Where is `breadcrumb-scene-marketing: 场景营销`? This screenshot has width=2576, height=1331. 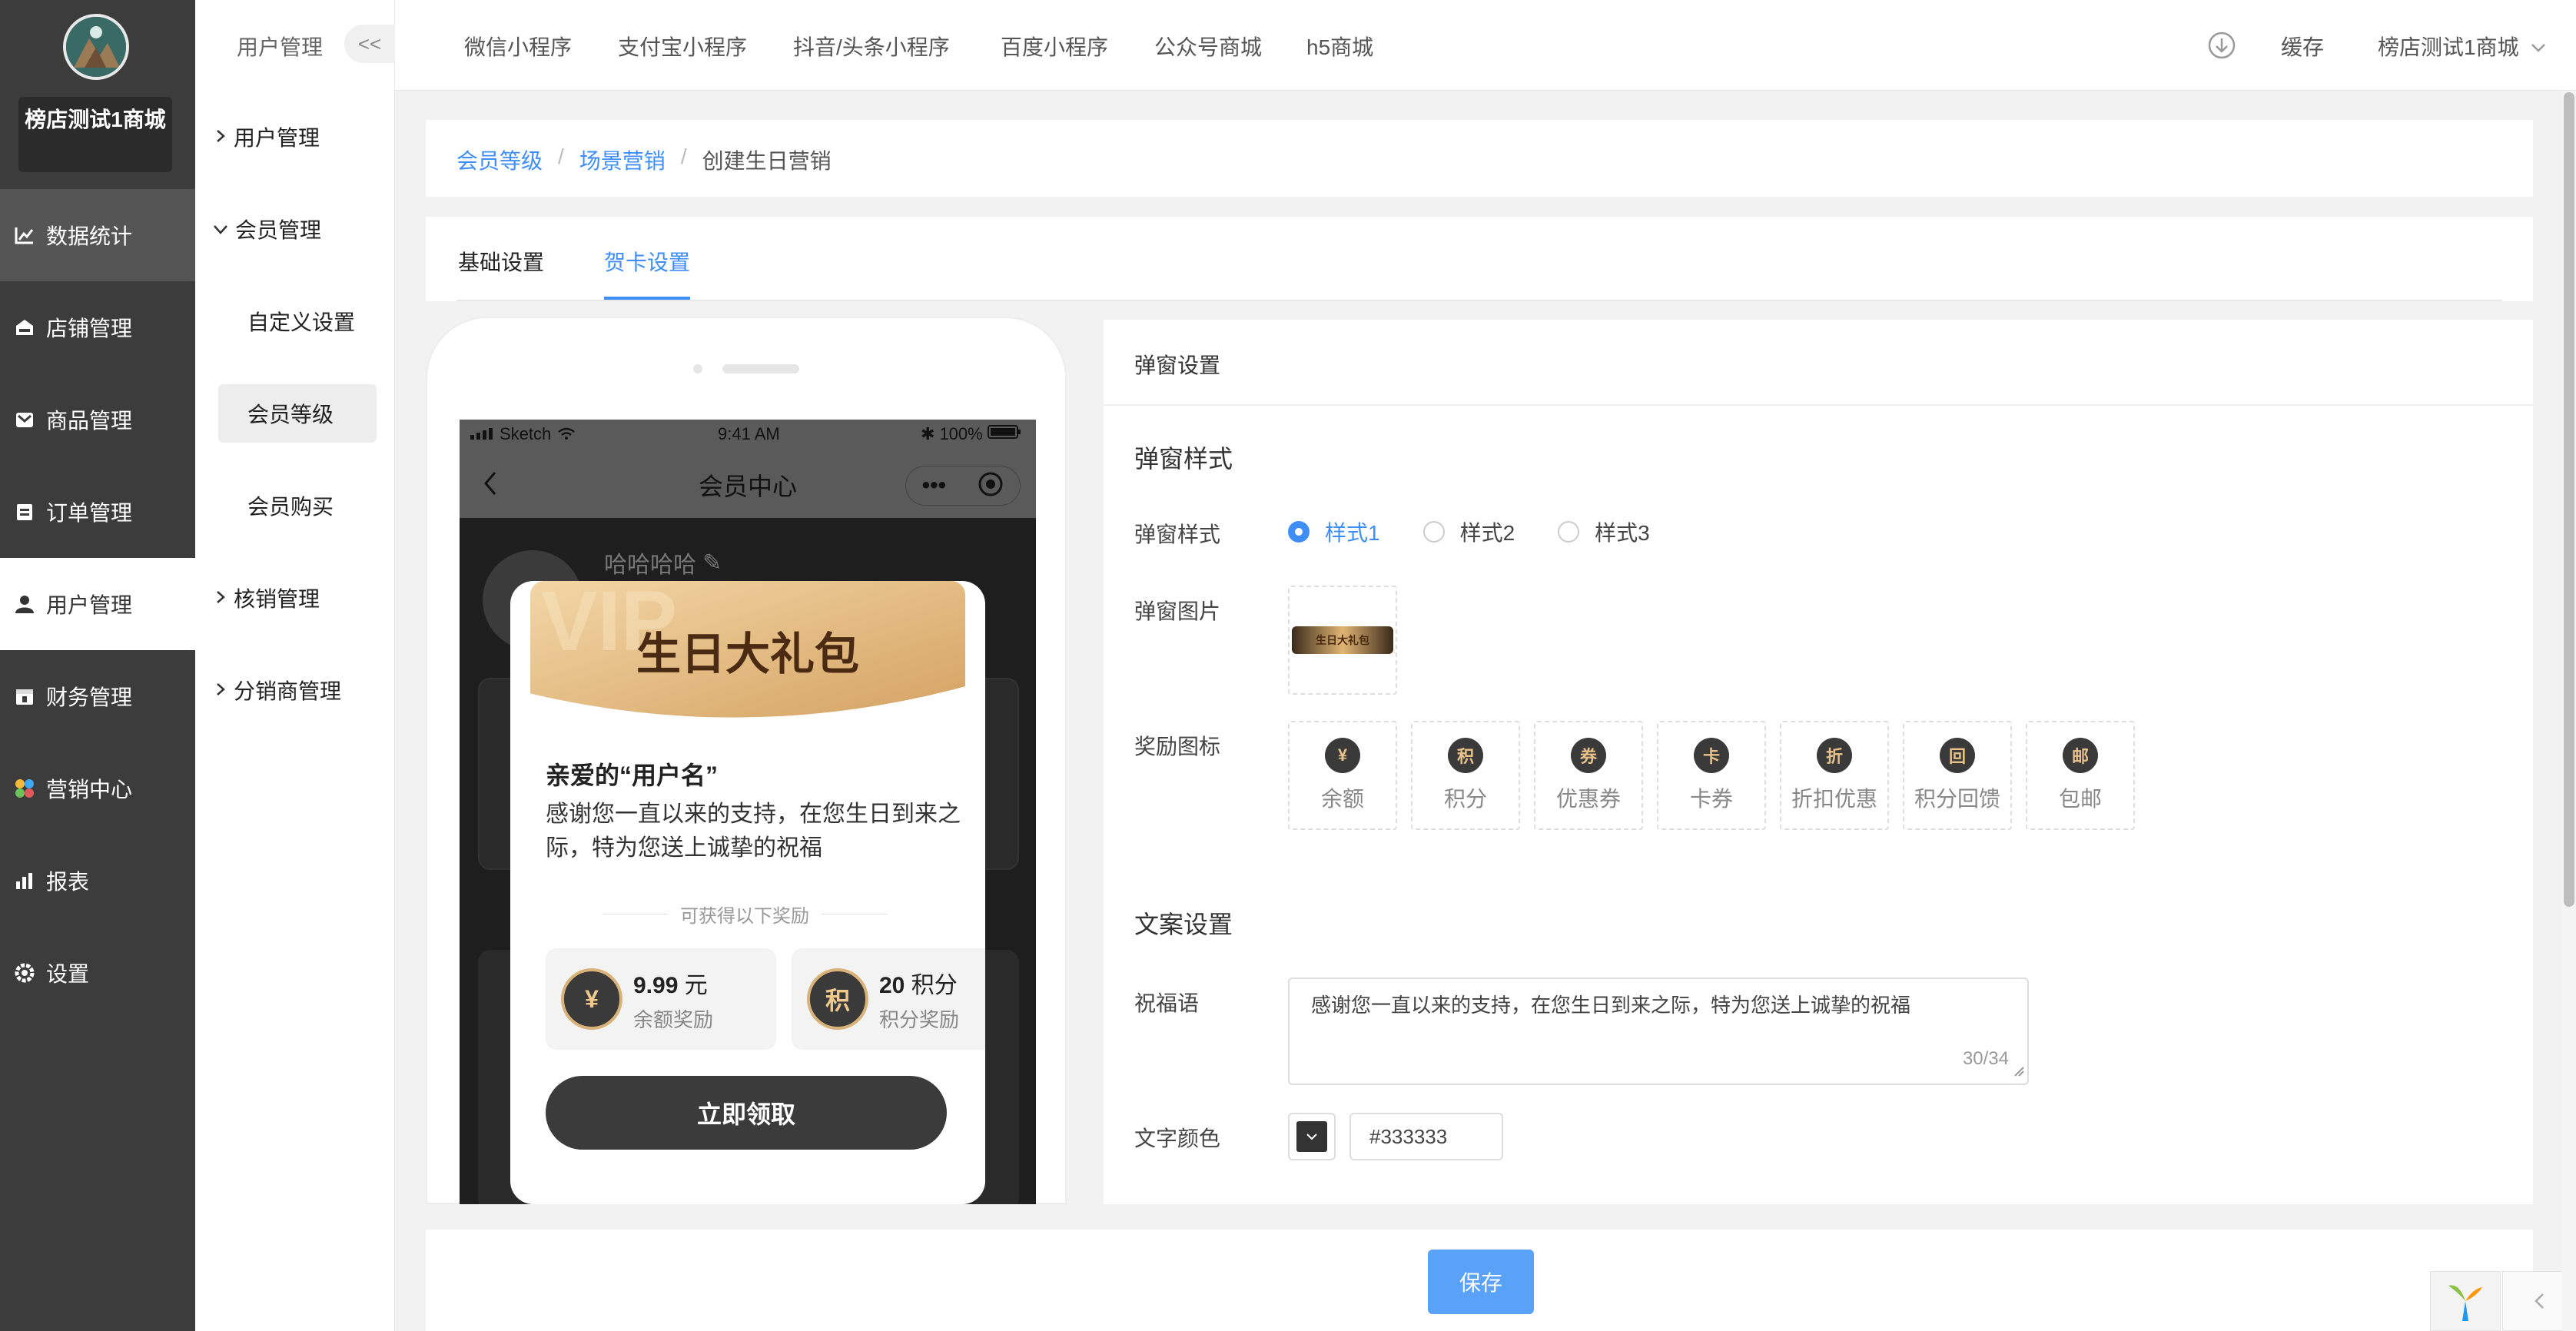 breadcrumb-scene-marketing: 场景营销 is located at coordinates (622, 159).